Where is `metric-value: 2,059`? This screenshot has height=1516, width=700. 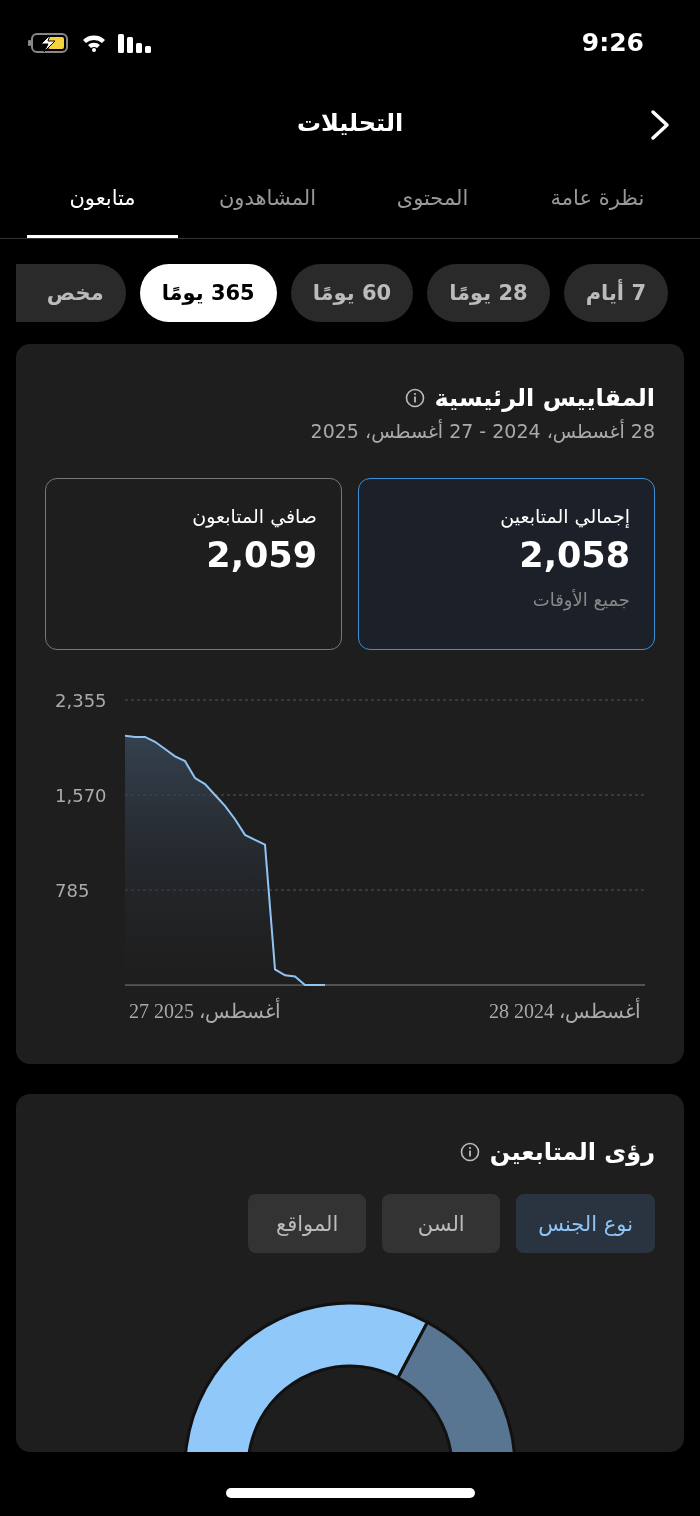
metric-value: 2,059 is located at coordinates (261, 555).